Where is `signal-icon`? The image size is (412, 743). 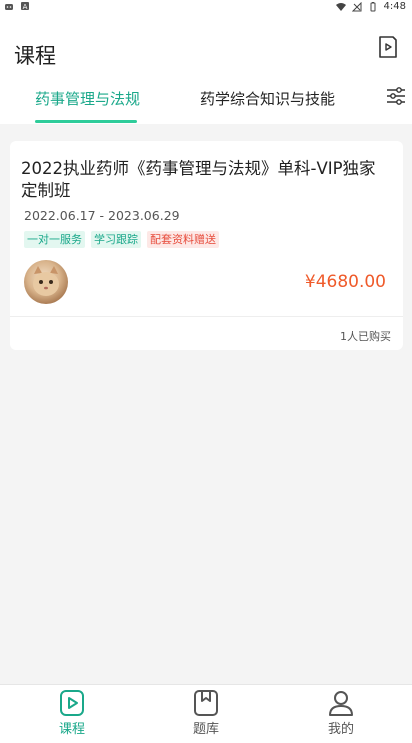 signal-icon is located at coordinates (356, 6).